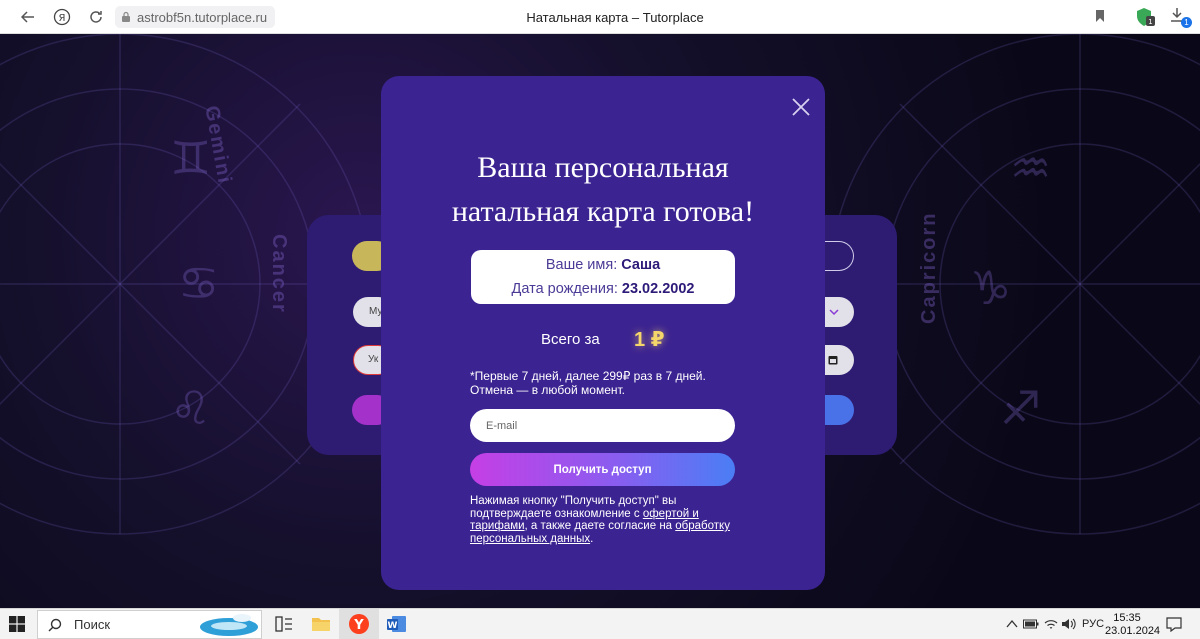 The height and width of the screenshot is (639, 1200). Describe the element at coordinates (588, 376) in the screenshot. I see `note-line1: *Первые 7 дней, далее 299₽ раз в 7 дней.` at that location.